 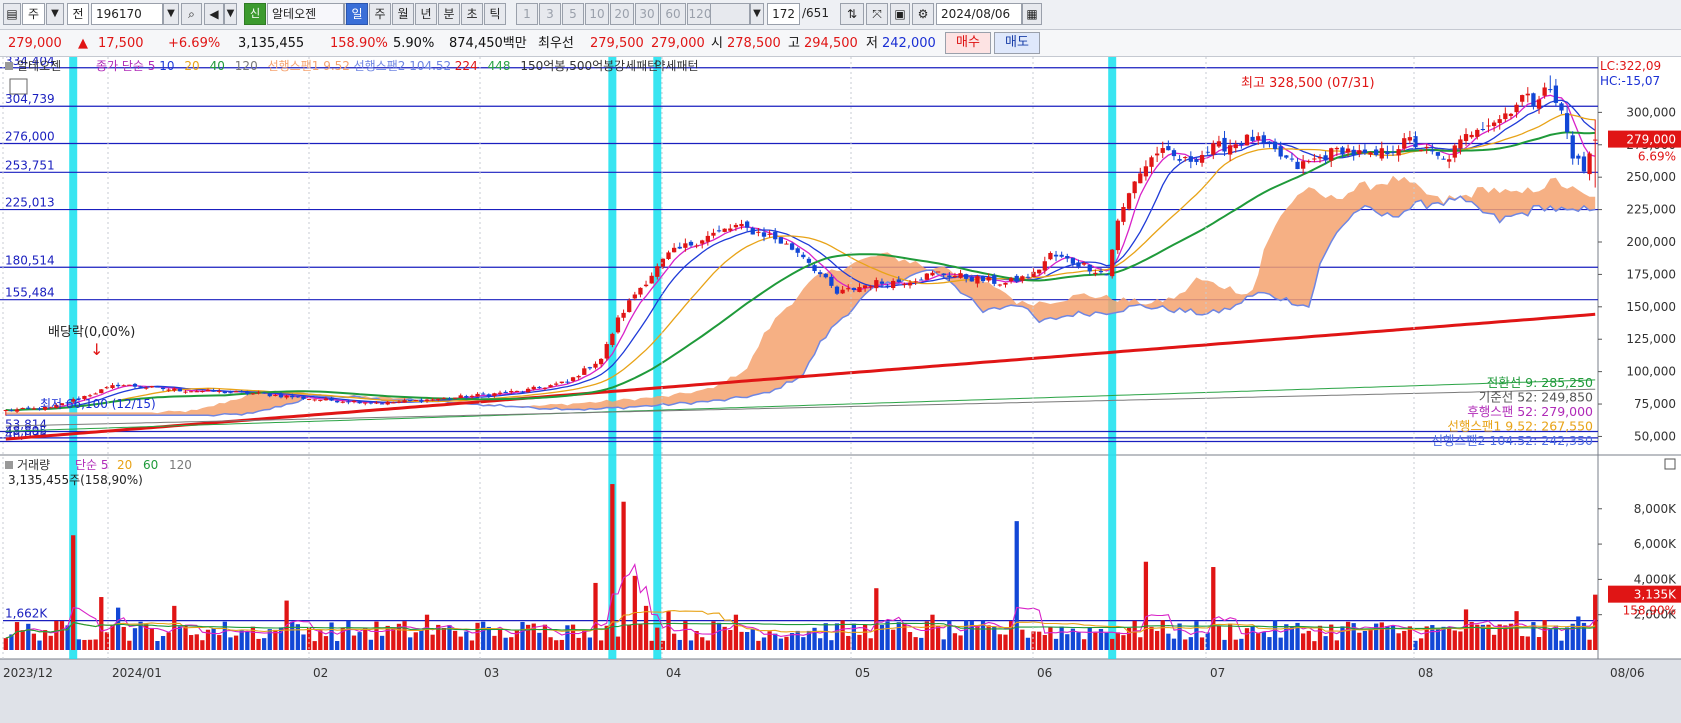 I want to click on blank-interval-field, so click(x=730, y=14).